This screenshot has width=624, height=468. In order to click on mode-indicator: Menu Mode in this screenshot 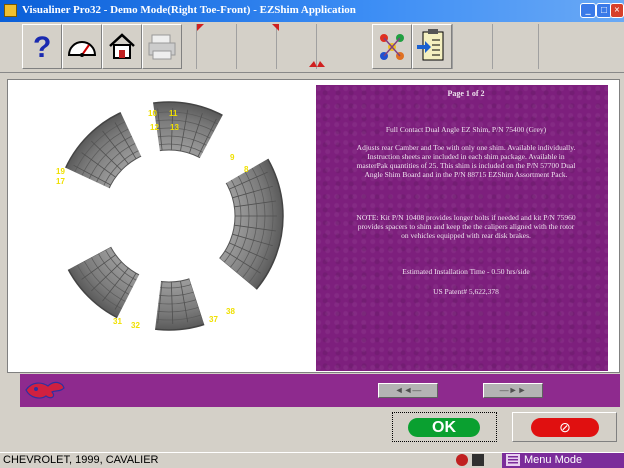, I will do `click(563, 460)`.